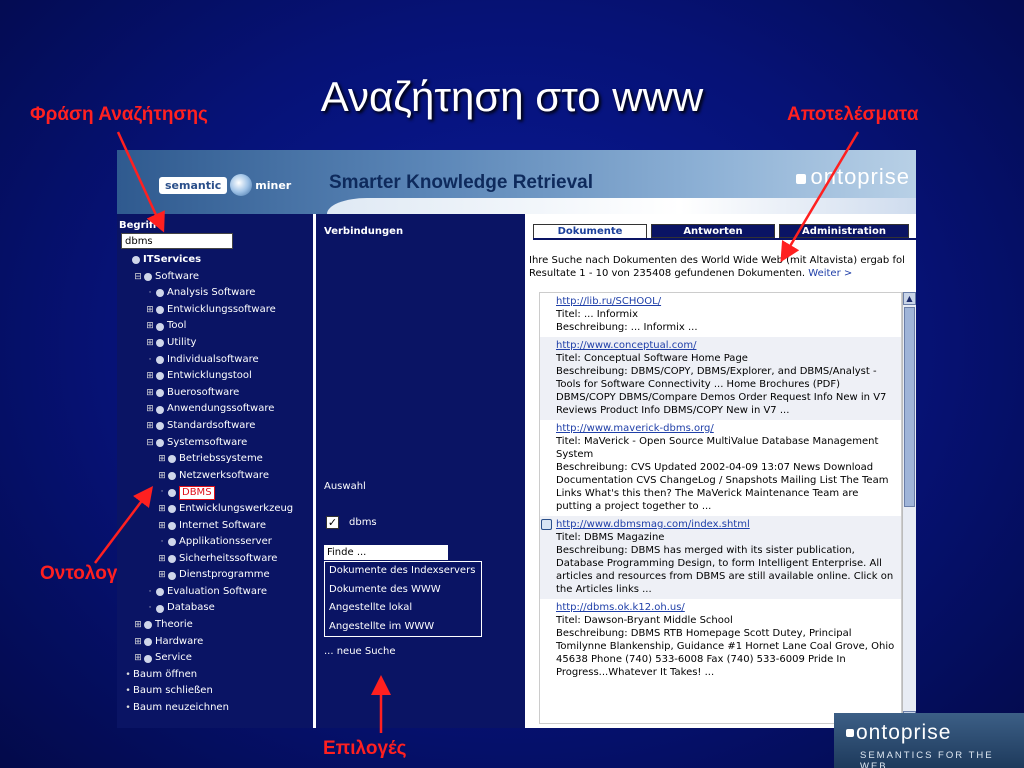 This screenshot has width=1024, height=768. What do you see at coordinates (225, 542) in the screenshot?
I see `tree-node-label: Applikationsserver` at bounding box center [225, 542].